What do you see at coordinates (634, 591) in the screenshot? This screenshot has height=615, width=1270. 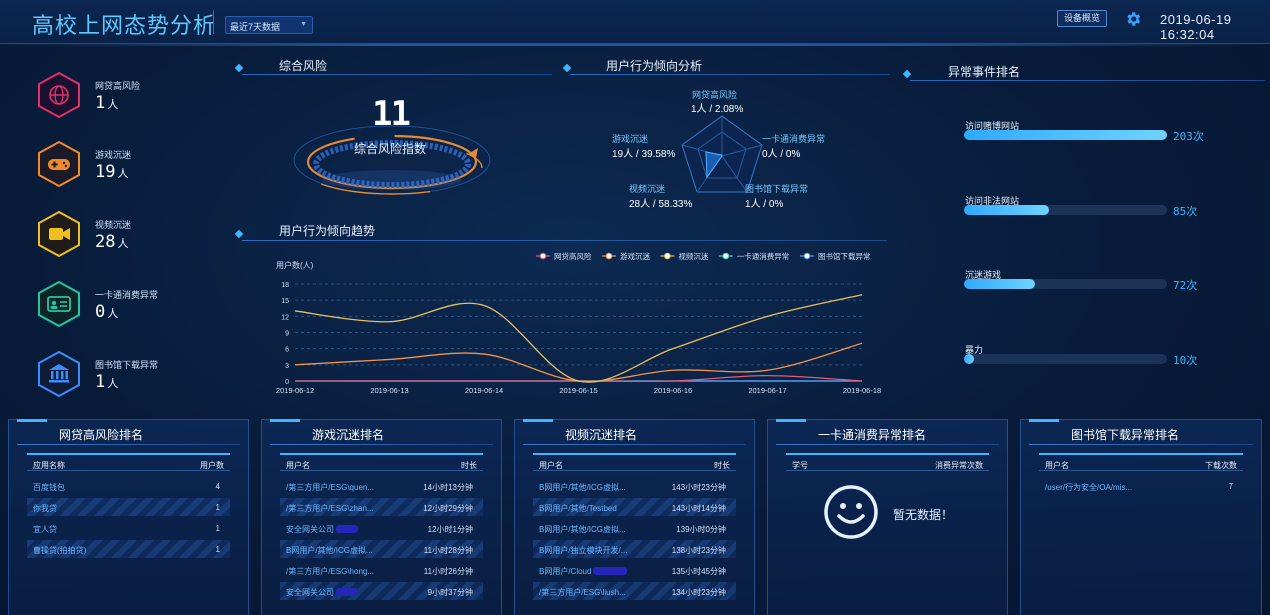 I see `table-row: /第三方用户/ESG\liush... 134小时23分钟` at bounding box center [634, 591].